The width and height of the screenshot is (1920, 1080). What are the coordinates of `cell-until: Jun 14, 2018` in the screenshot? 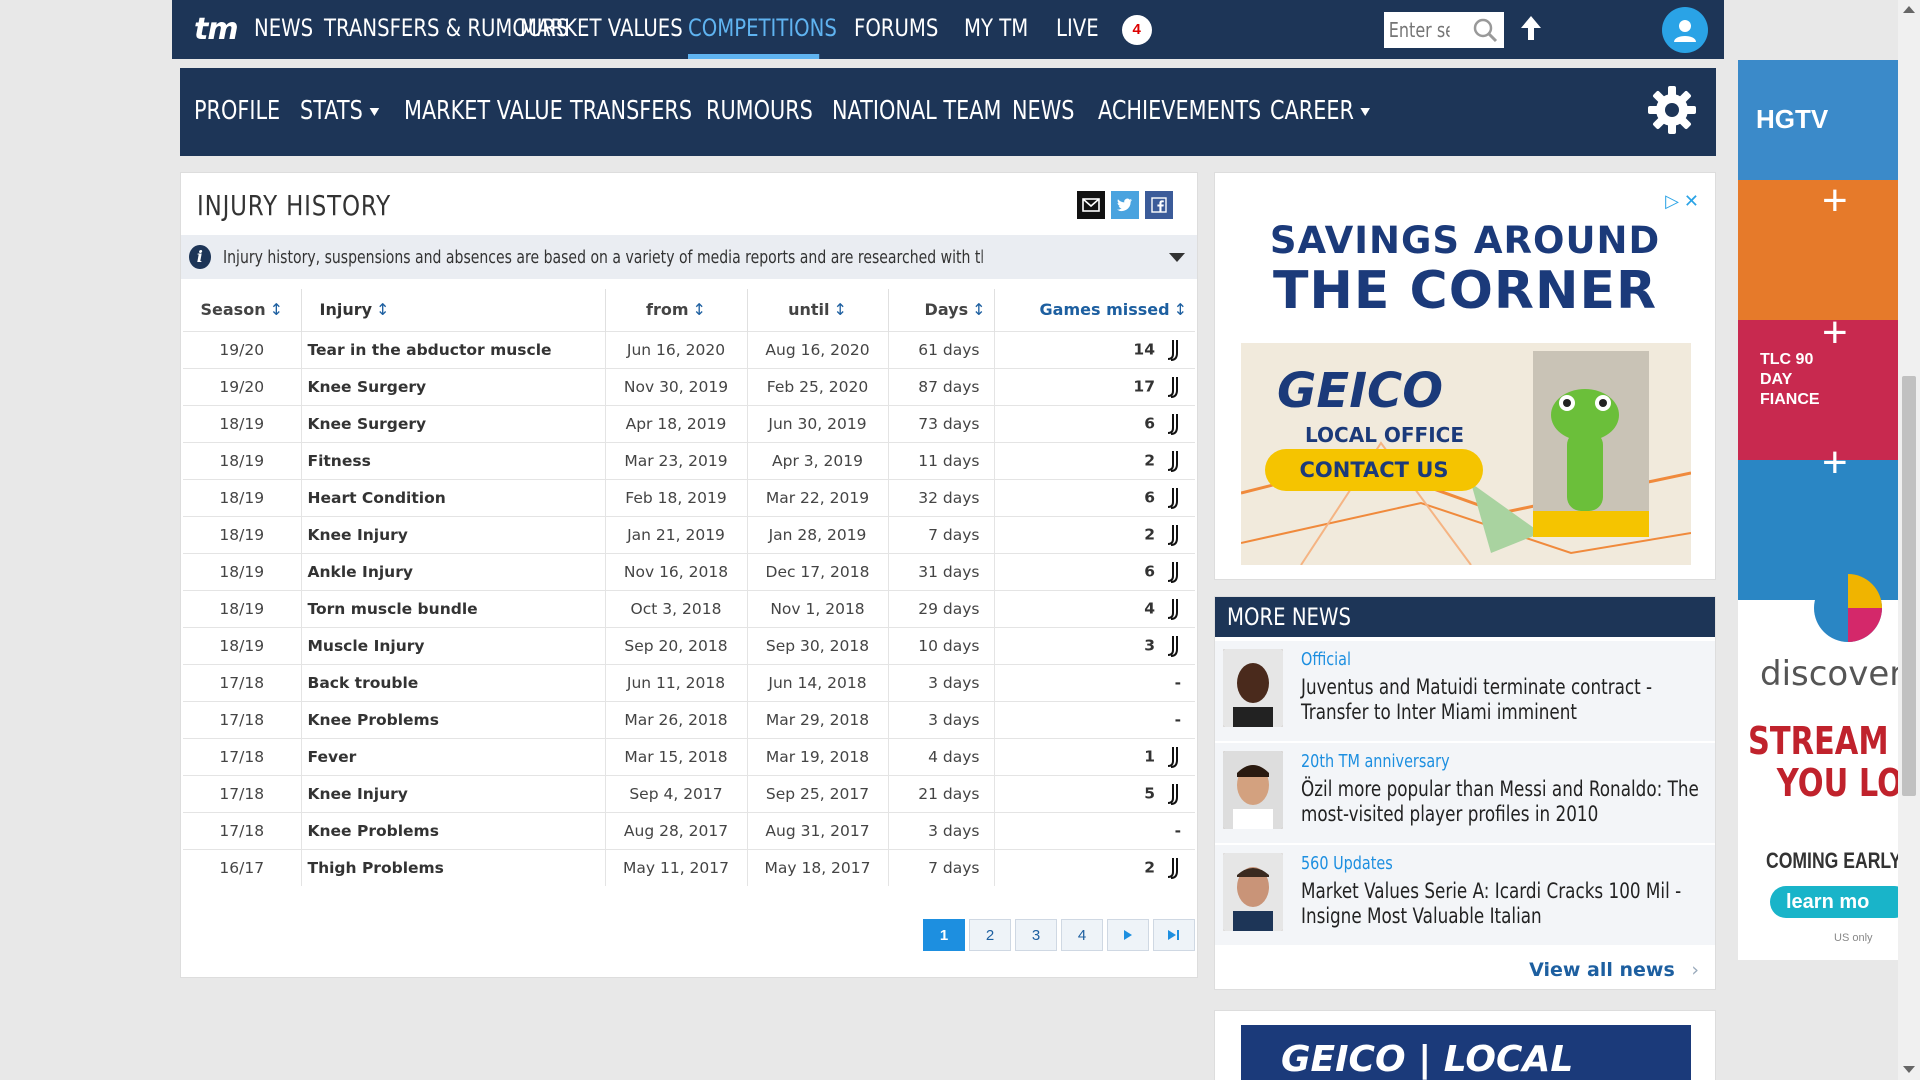 It's located at (818, 682).